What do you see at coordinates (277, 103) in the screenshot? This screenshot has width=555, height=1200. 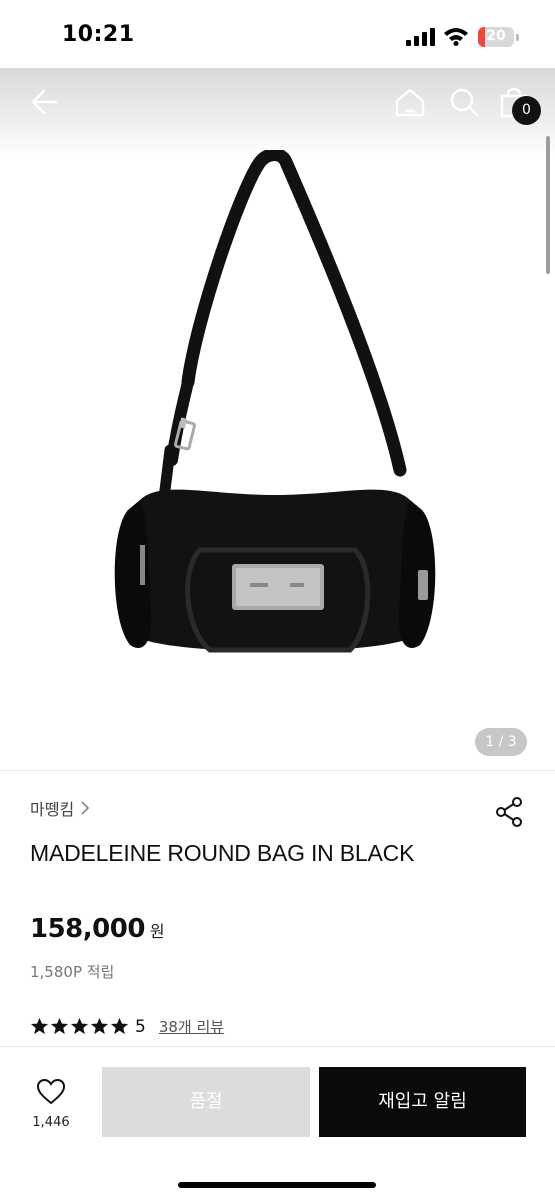 I see `top-navigation` at bounding box center [277, 103].